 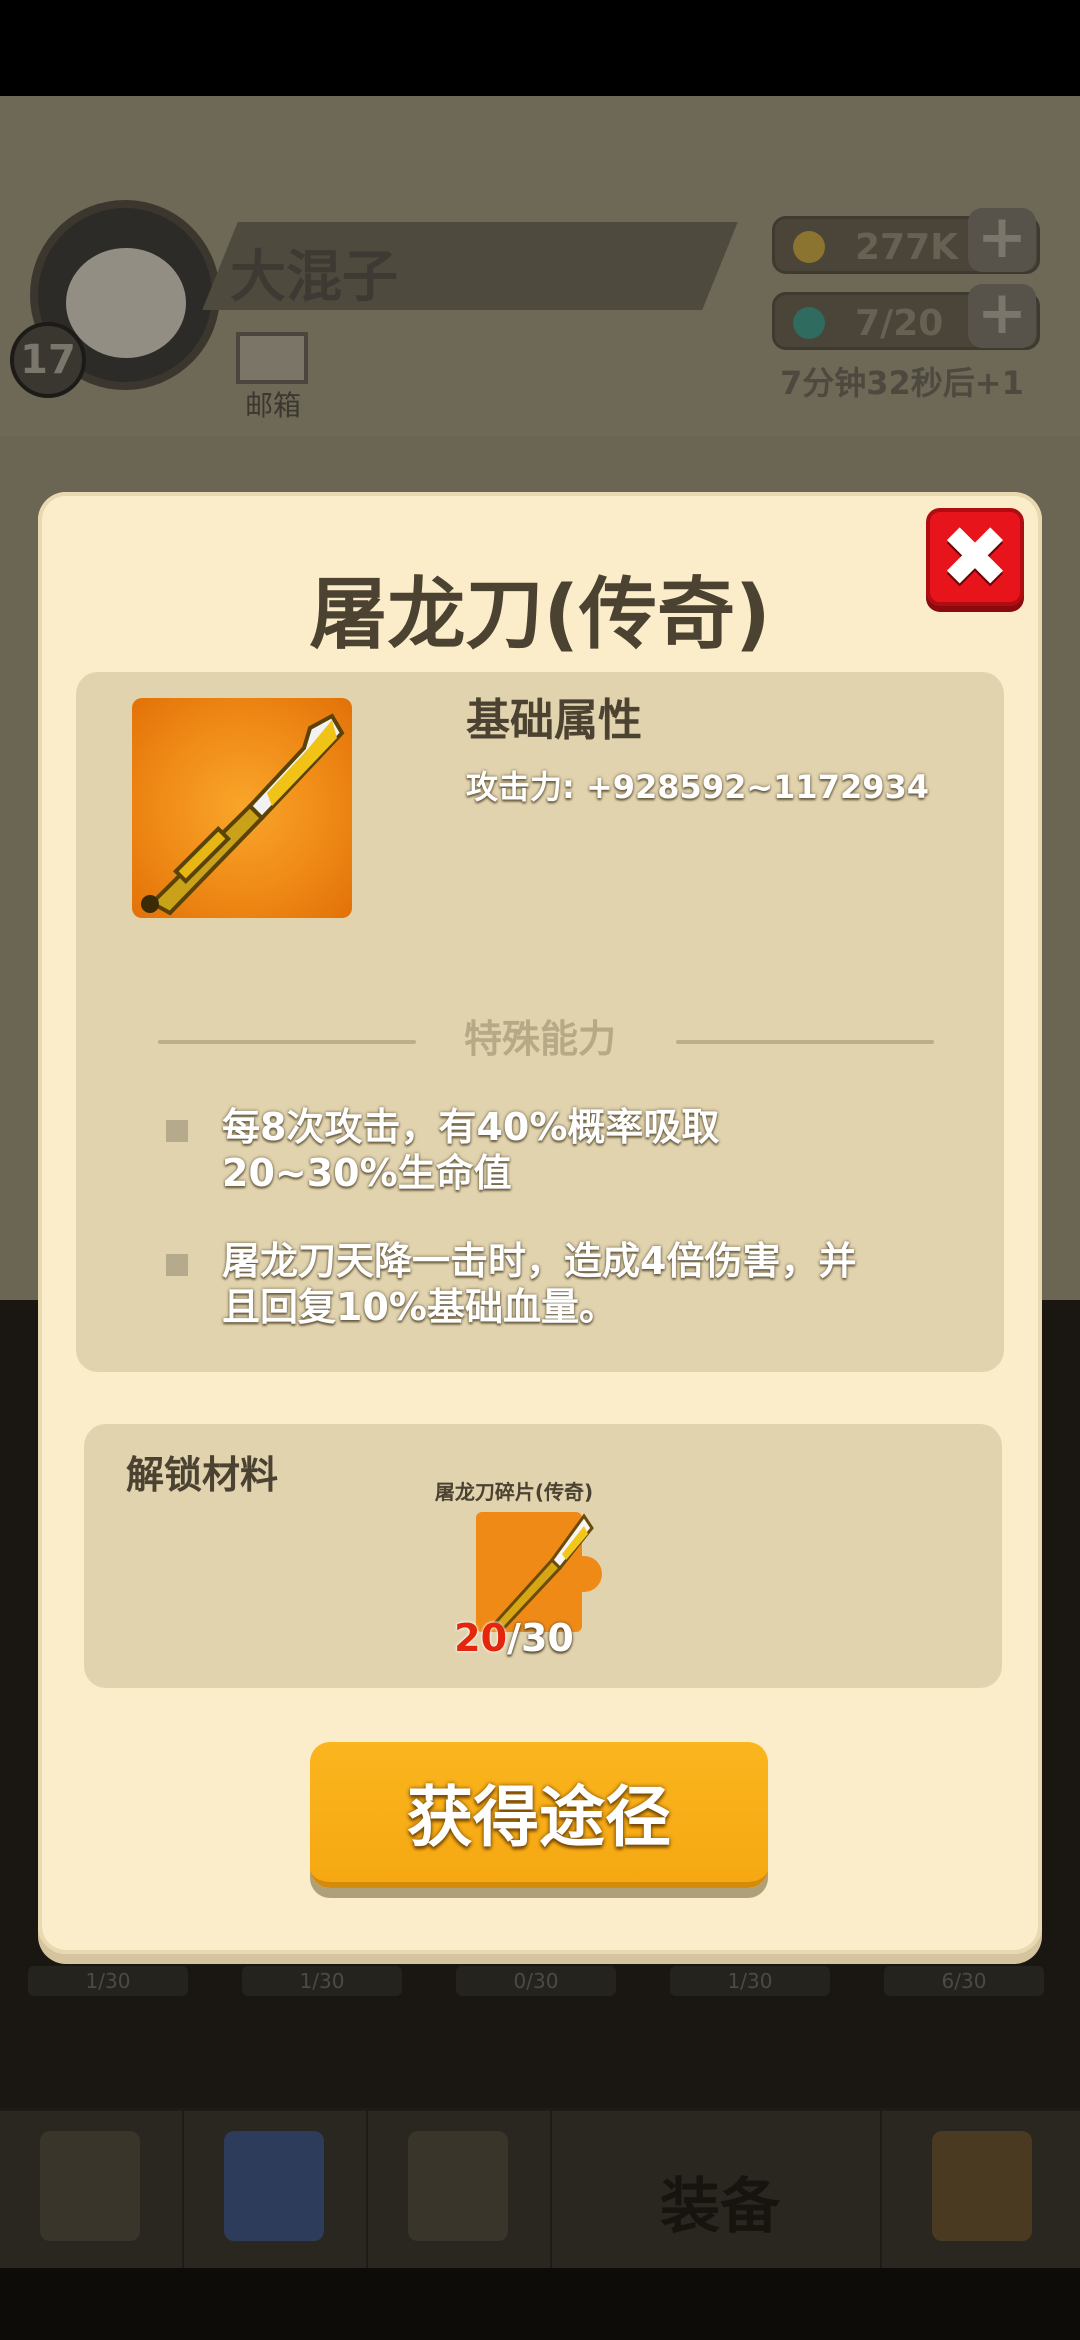 I want to click on close-button: ✖, so click(x=975, y=557).